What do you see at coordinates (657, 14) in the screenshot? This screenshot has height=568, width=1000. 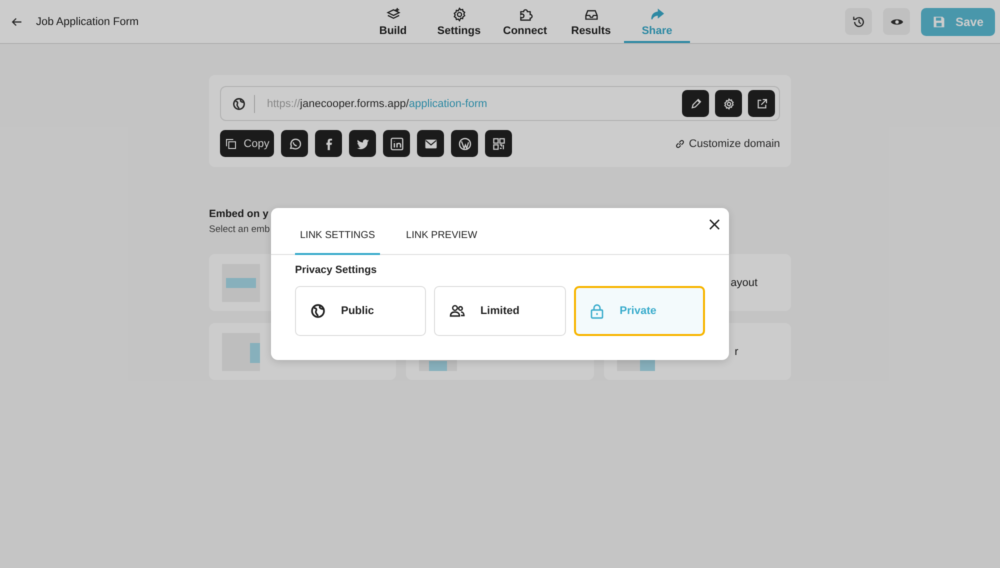 I see `share-arrow-icon` at bounding box center [657, 14].